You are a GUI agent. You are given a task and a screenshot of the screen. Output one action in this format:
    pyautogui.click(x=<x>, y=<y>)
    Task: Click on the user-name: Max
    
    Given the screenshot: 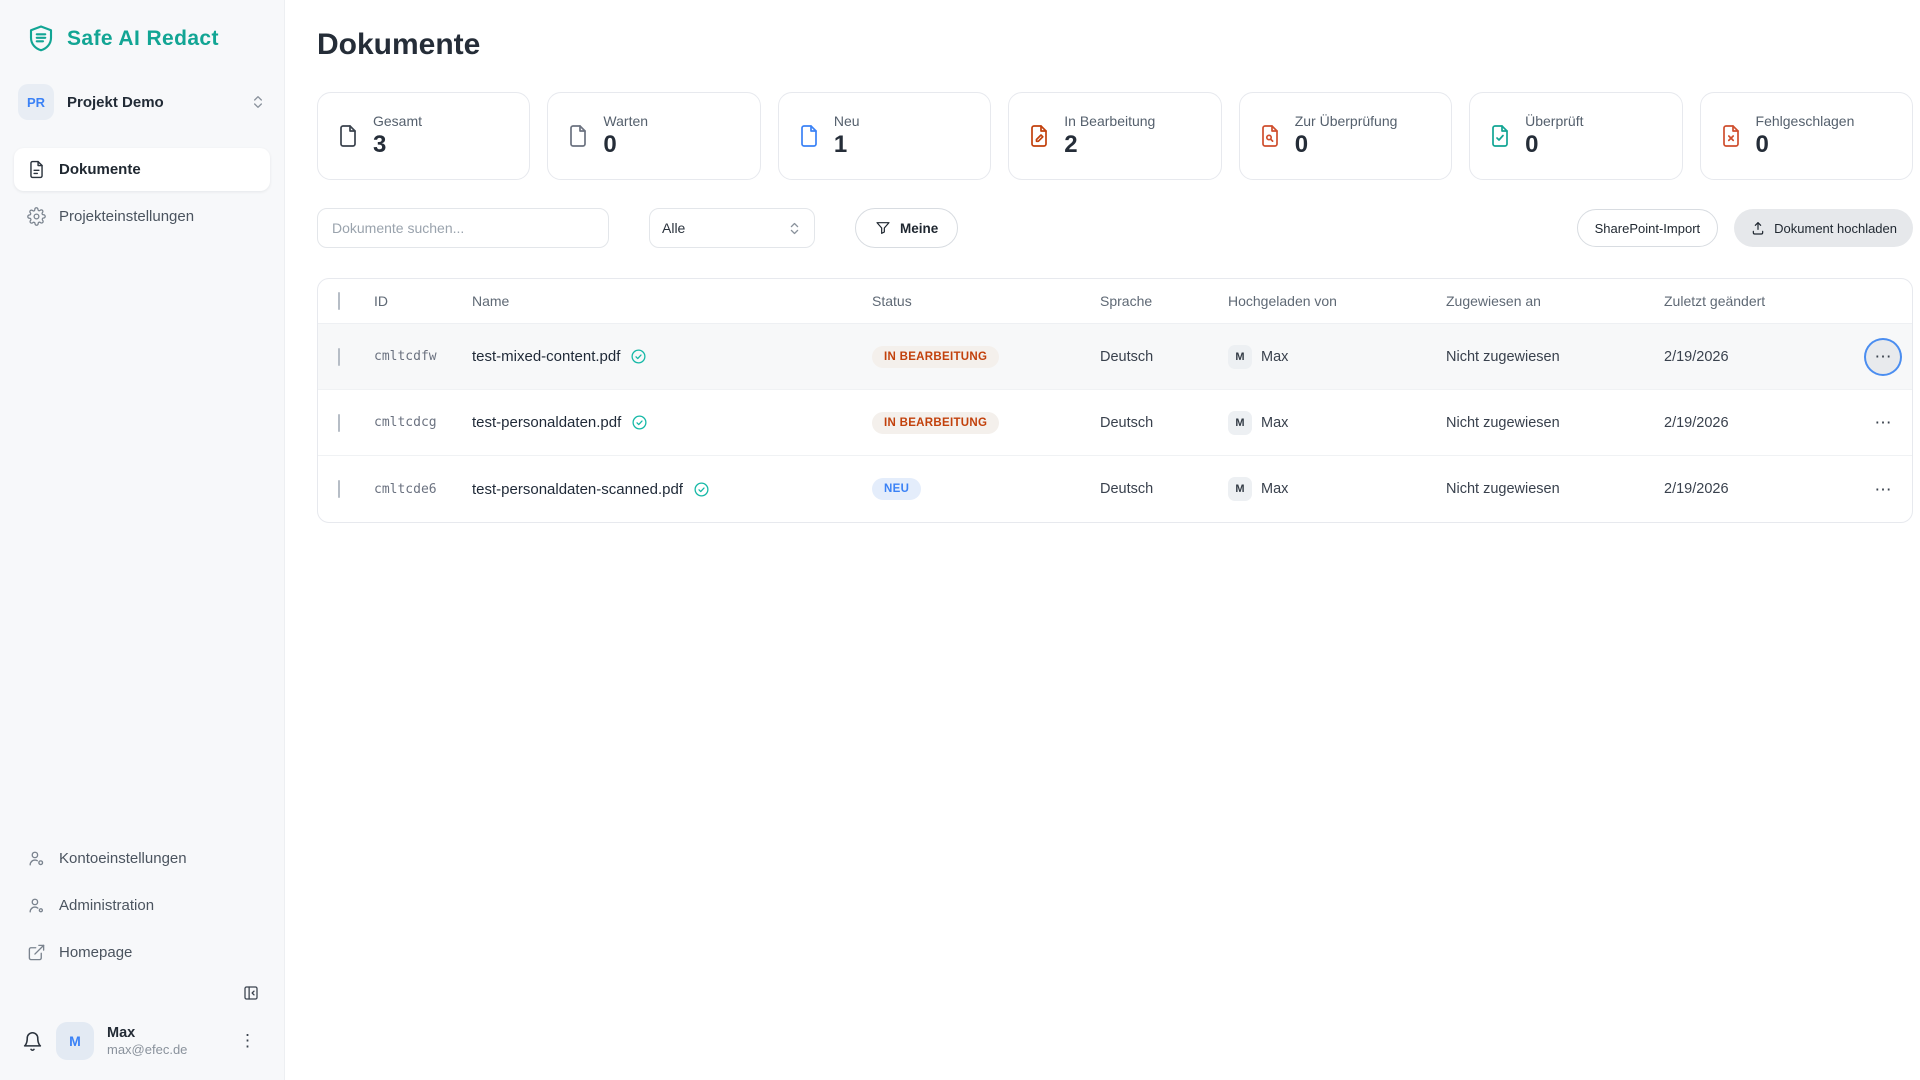 What is the action you would take?
    pyautogui.click(x=121, y=1032)
    